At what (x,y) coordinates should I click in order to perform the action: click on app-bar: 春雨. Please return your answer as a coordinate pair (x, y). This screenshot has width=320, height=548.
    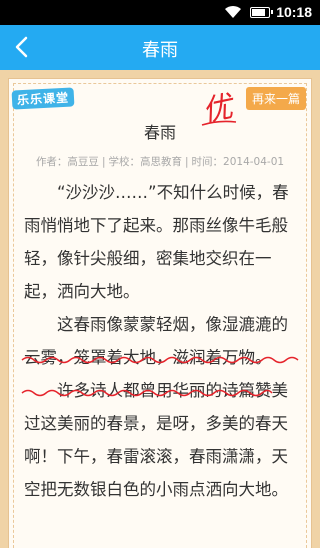
    Looking at the image, I should click on (160, 47).